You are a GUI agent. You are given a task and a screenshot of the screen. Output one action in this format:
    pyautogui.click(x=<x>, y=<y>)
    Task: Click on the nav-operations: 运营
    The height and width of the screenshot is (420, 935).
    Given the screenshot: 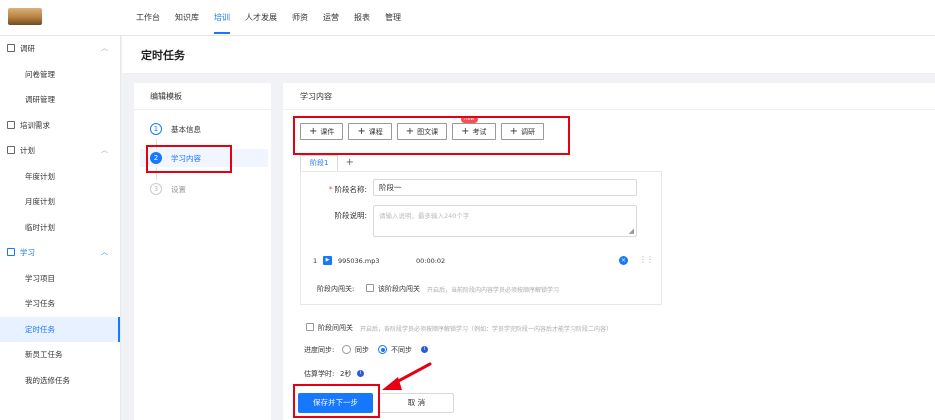 What is the action you would take?
    pyautogui.click(x=331, y=18)
    